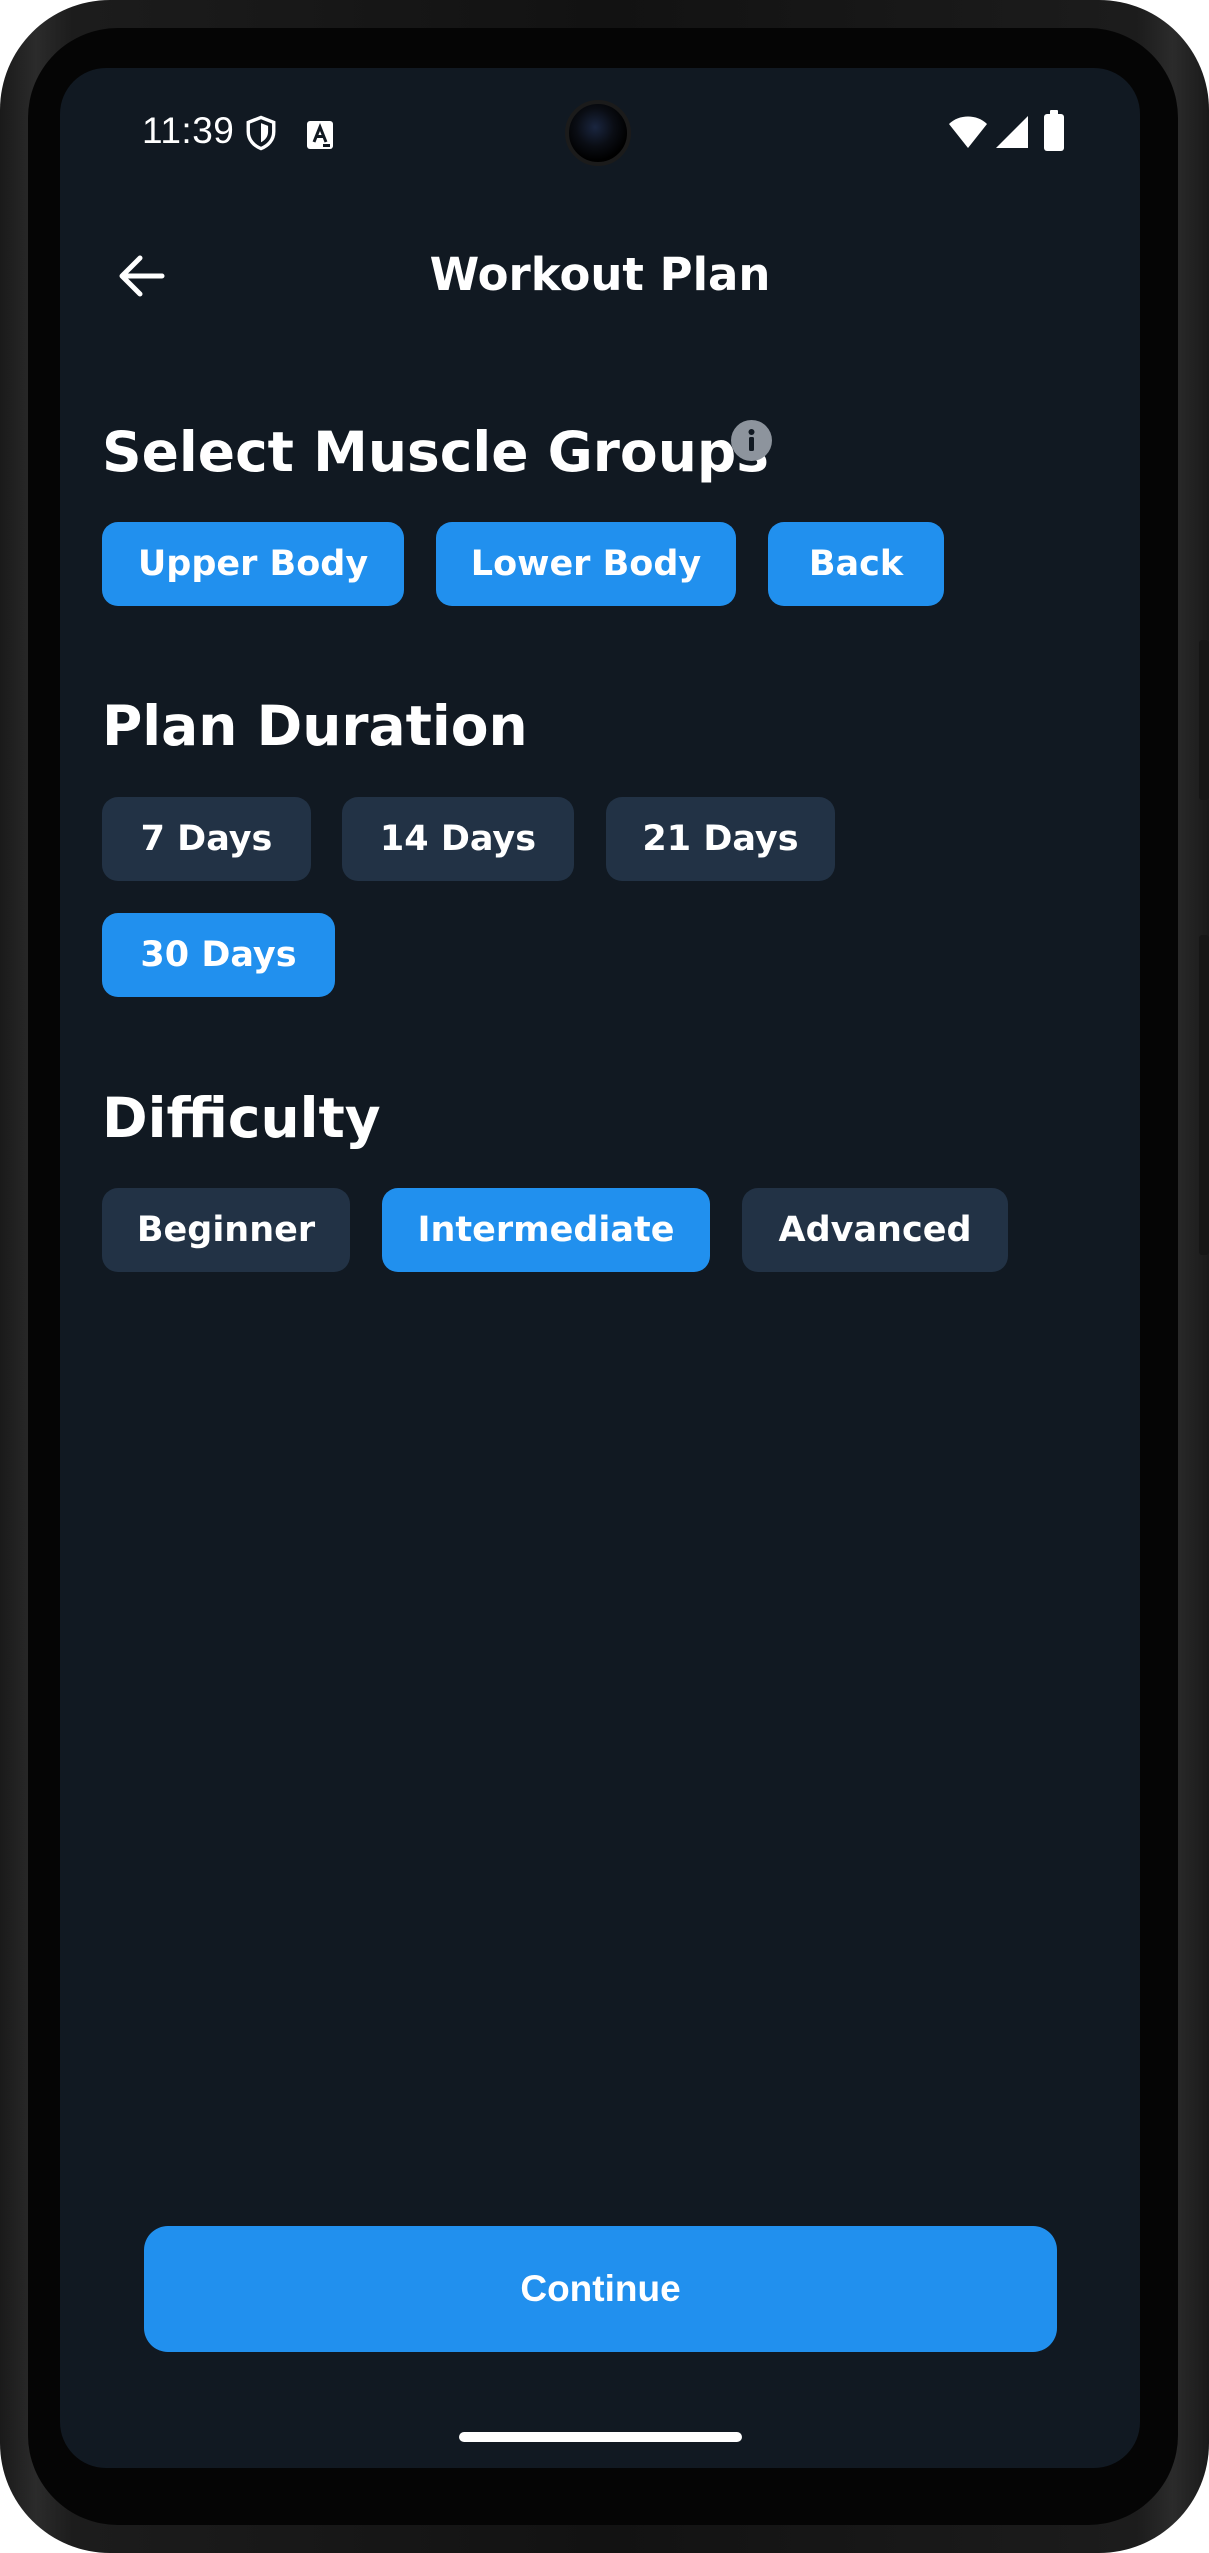 This screenshot has height=2553, width=1209. Describe the element at coordinates (586, 564) in the screenshot. I see `chip-lower-body: Lower Body` at that location.